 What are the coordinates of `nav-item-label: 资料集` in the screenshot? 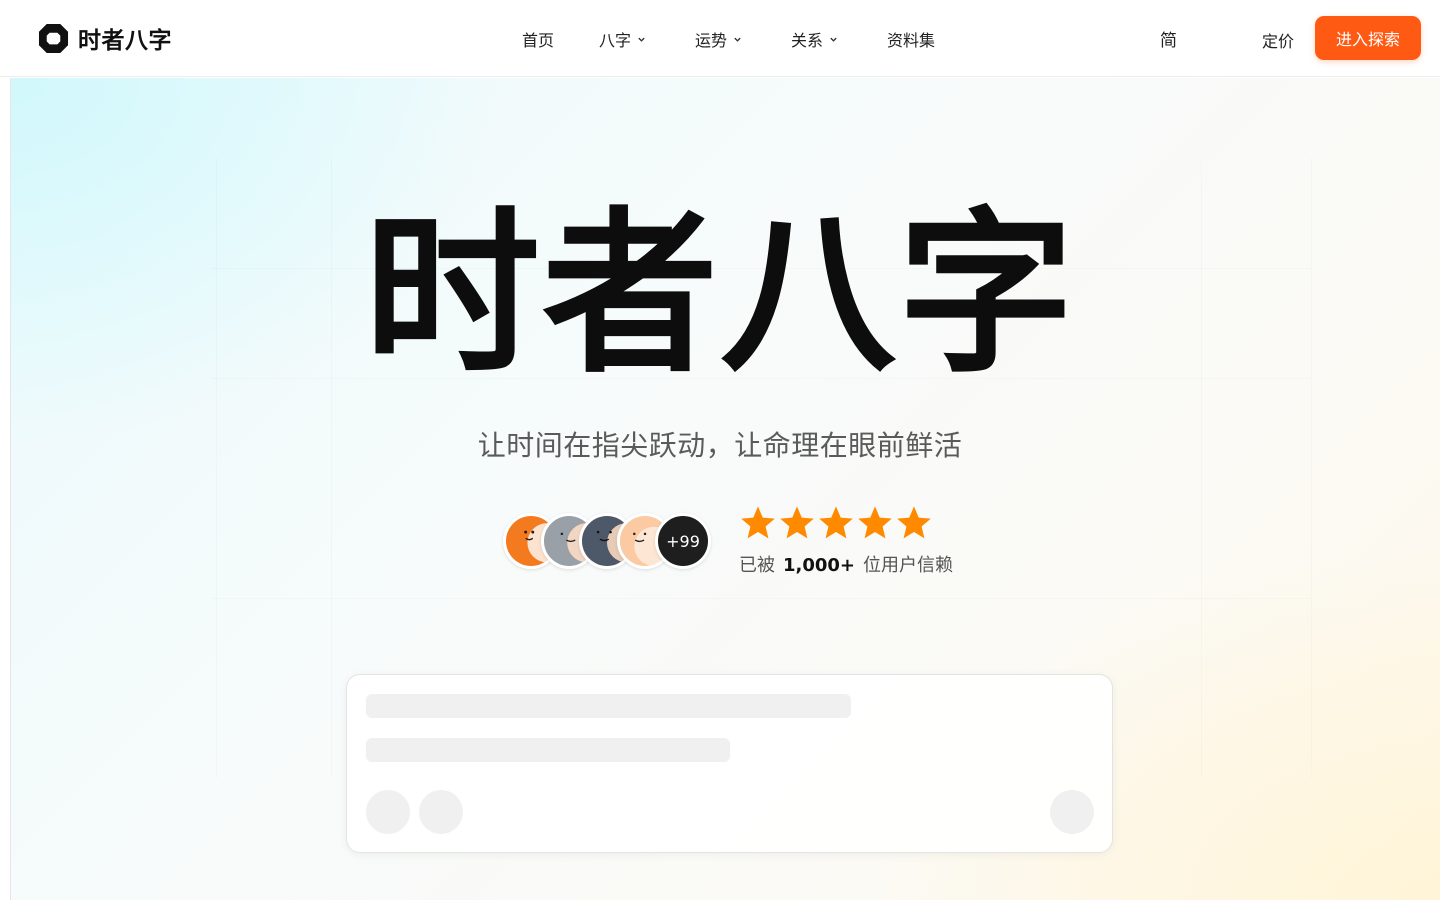 It's located at (911, 40).